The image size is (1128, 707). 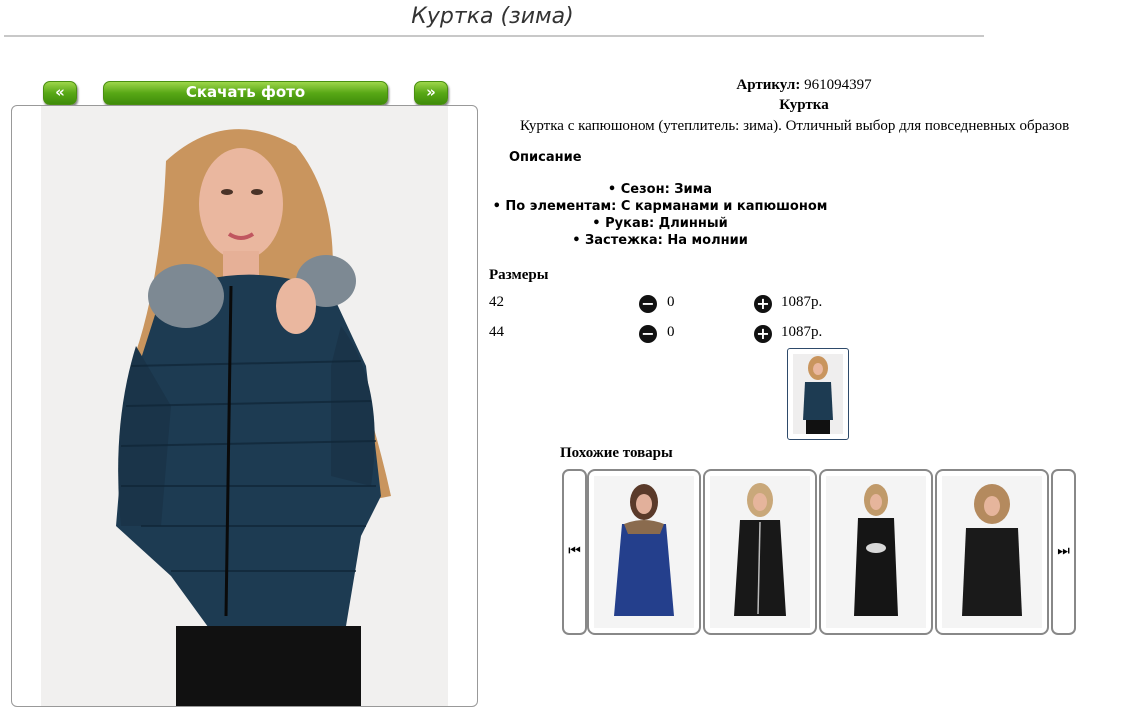 What do you see at coordinates (492, 16) in the screenshot?
I see `page-title: Куртка (зима)` at bounding box center [492, 16].